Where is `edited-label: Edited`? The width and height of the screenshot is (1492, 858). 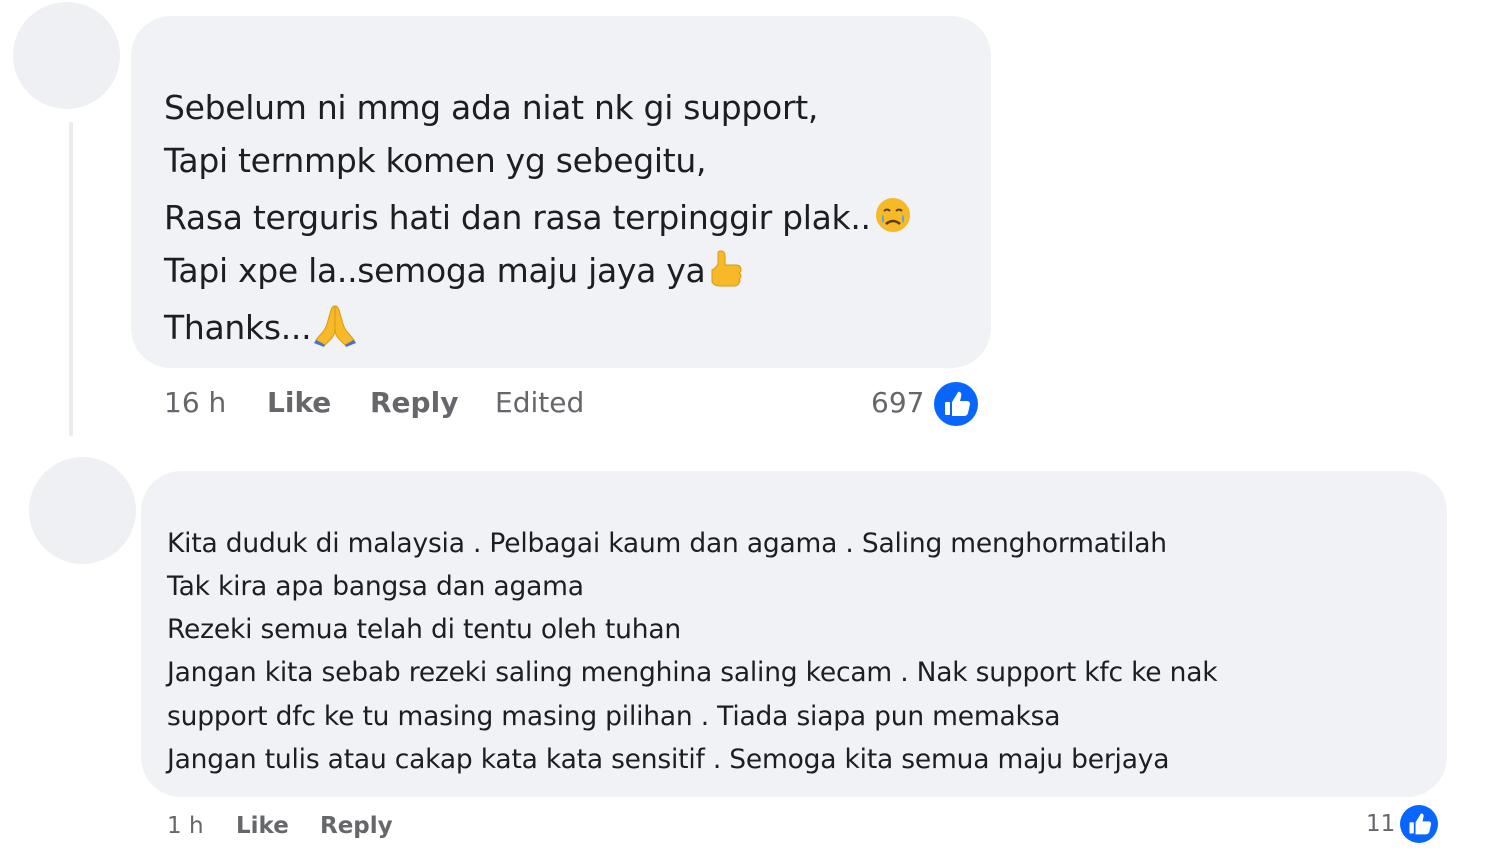 edited-label: Edited is located at coordinates (539, 403).